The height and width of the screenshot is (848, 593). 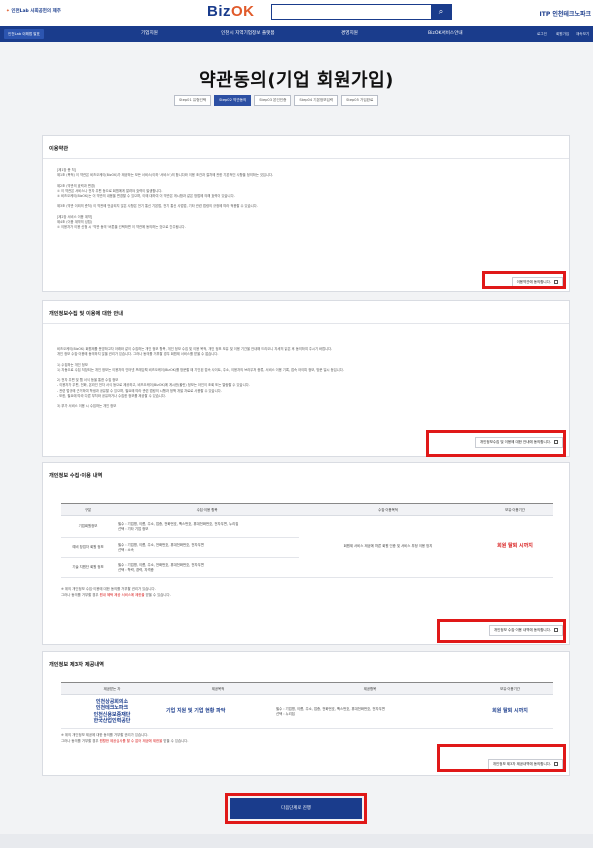 I want to click on bizok-logo-biz: Biz, so click(x=219, y=11).